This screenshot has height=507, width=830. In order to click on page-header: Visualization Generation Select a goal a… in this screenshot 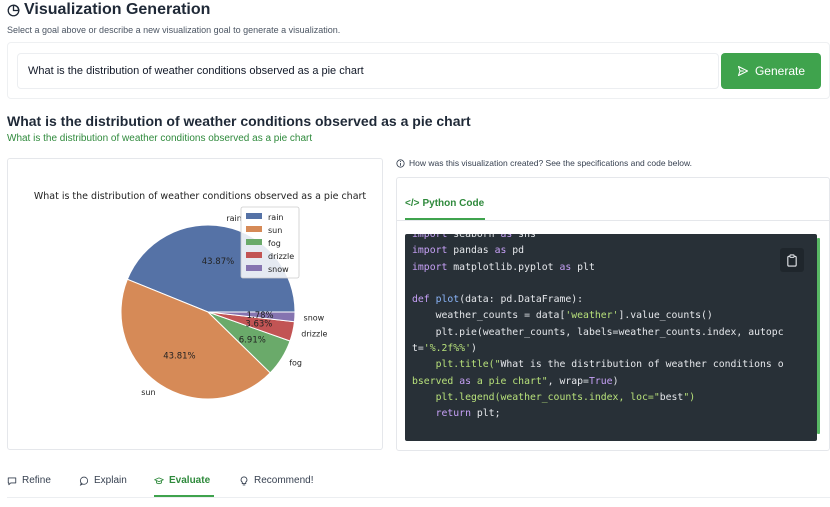, I will do `click(173, 17)`.